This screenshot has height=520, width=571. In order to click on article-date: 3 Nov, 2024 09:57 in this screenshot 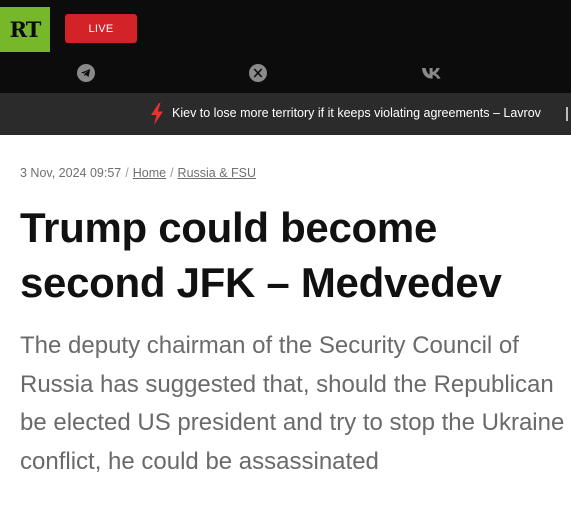, I will do `click(71, 173)`.